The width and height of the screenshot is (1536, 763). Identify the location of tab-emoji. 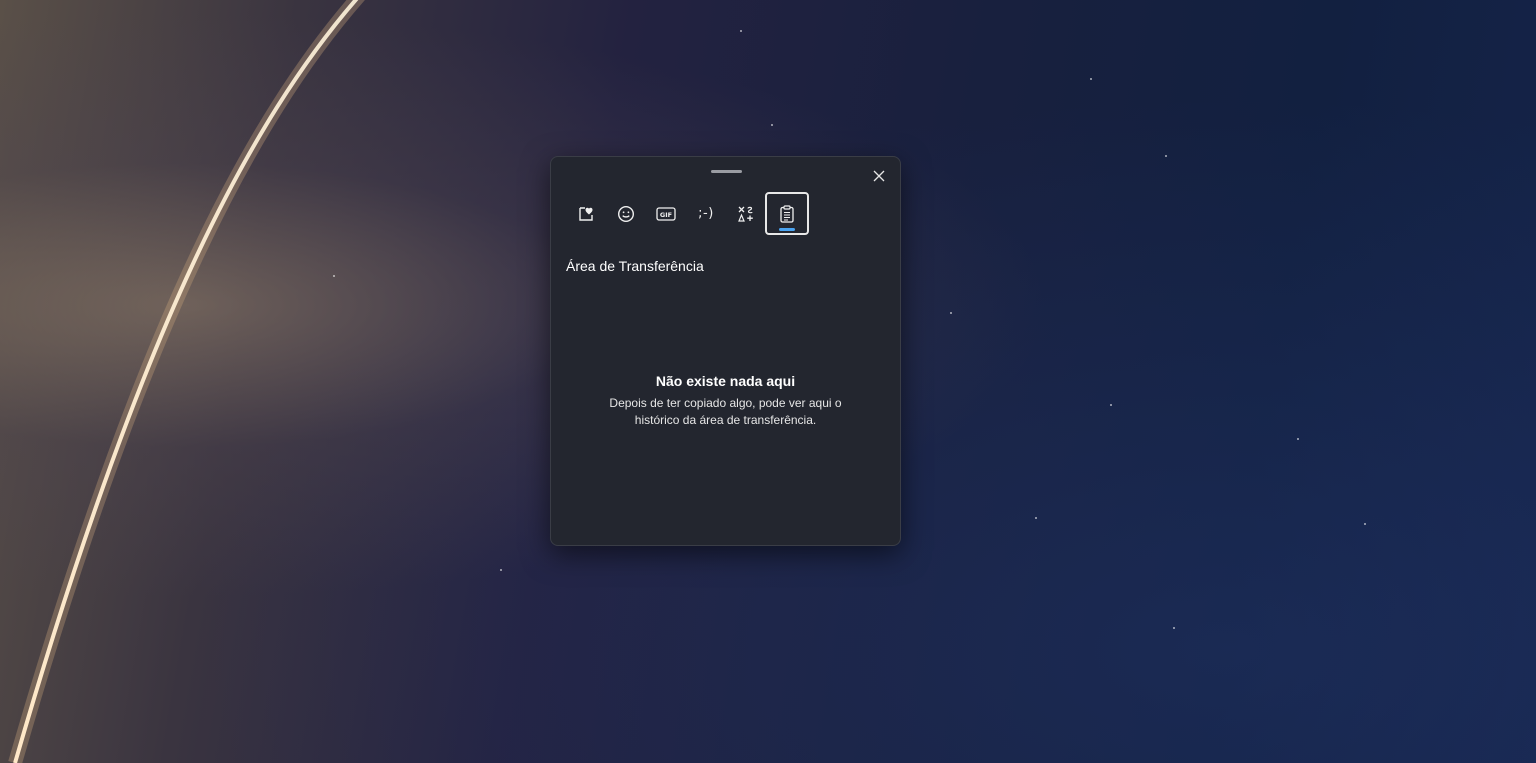
(626, 213).